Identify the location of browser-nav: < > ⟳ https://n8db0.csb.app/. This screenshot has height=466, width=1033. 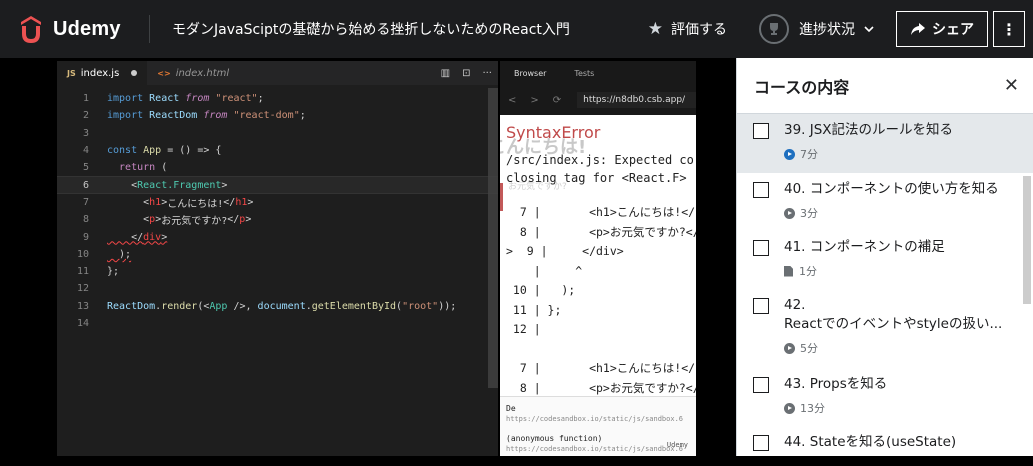
(598, 100).